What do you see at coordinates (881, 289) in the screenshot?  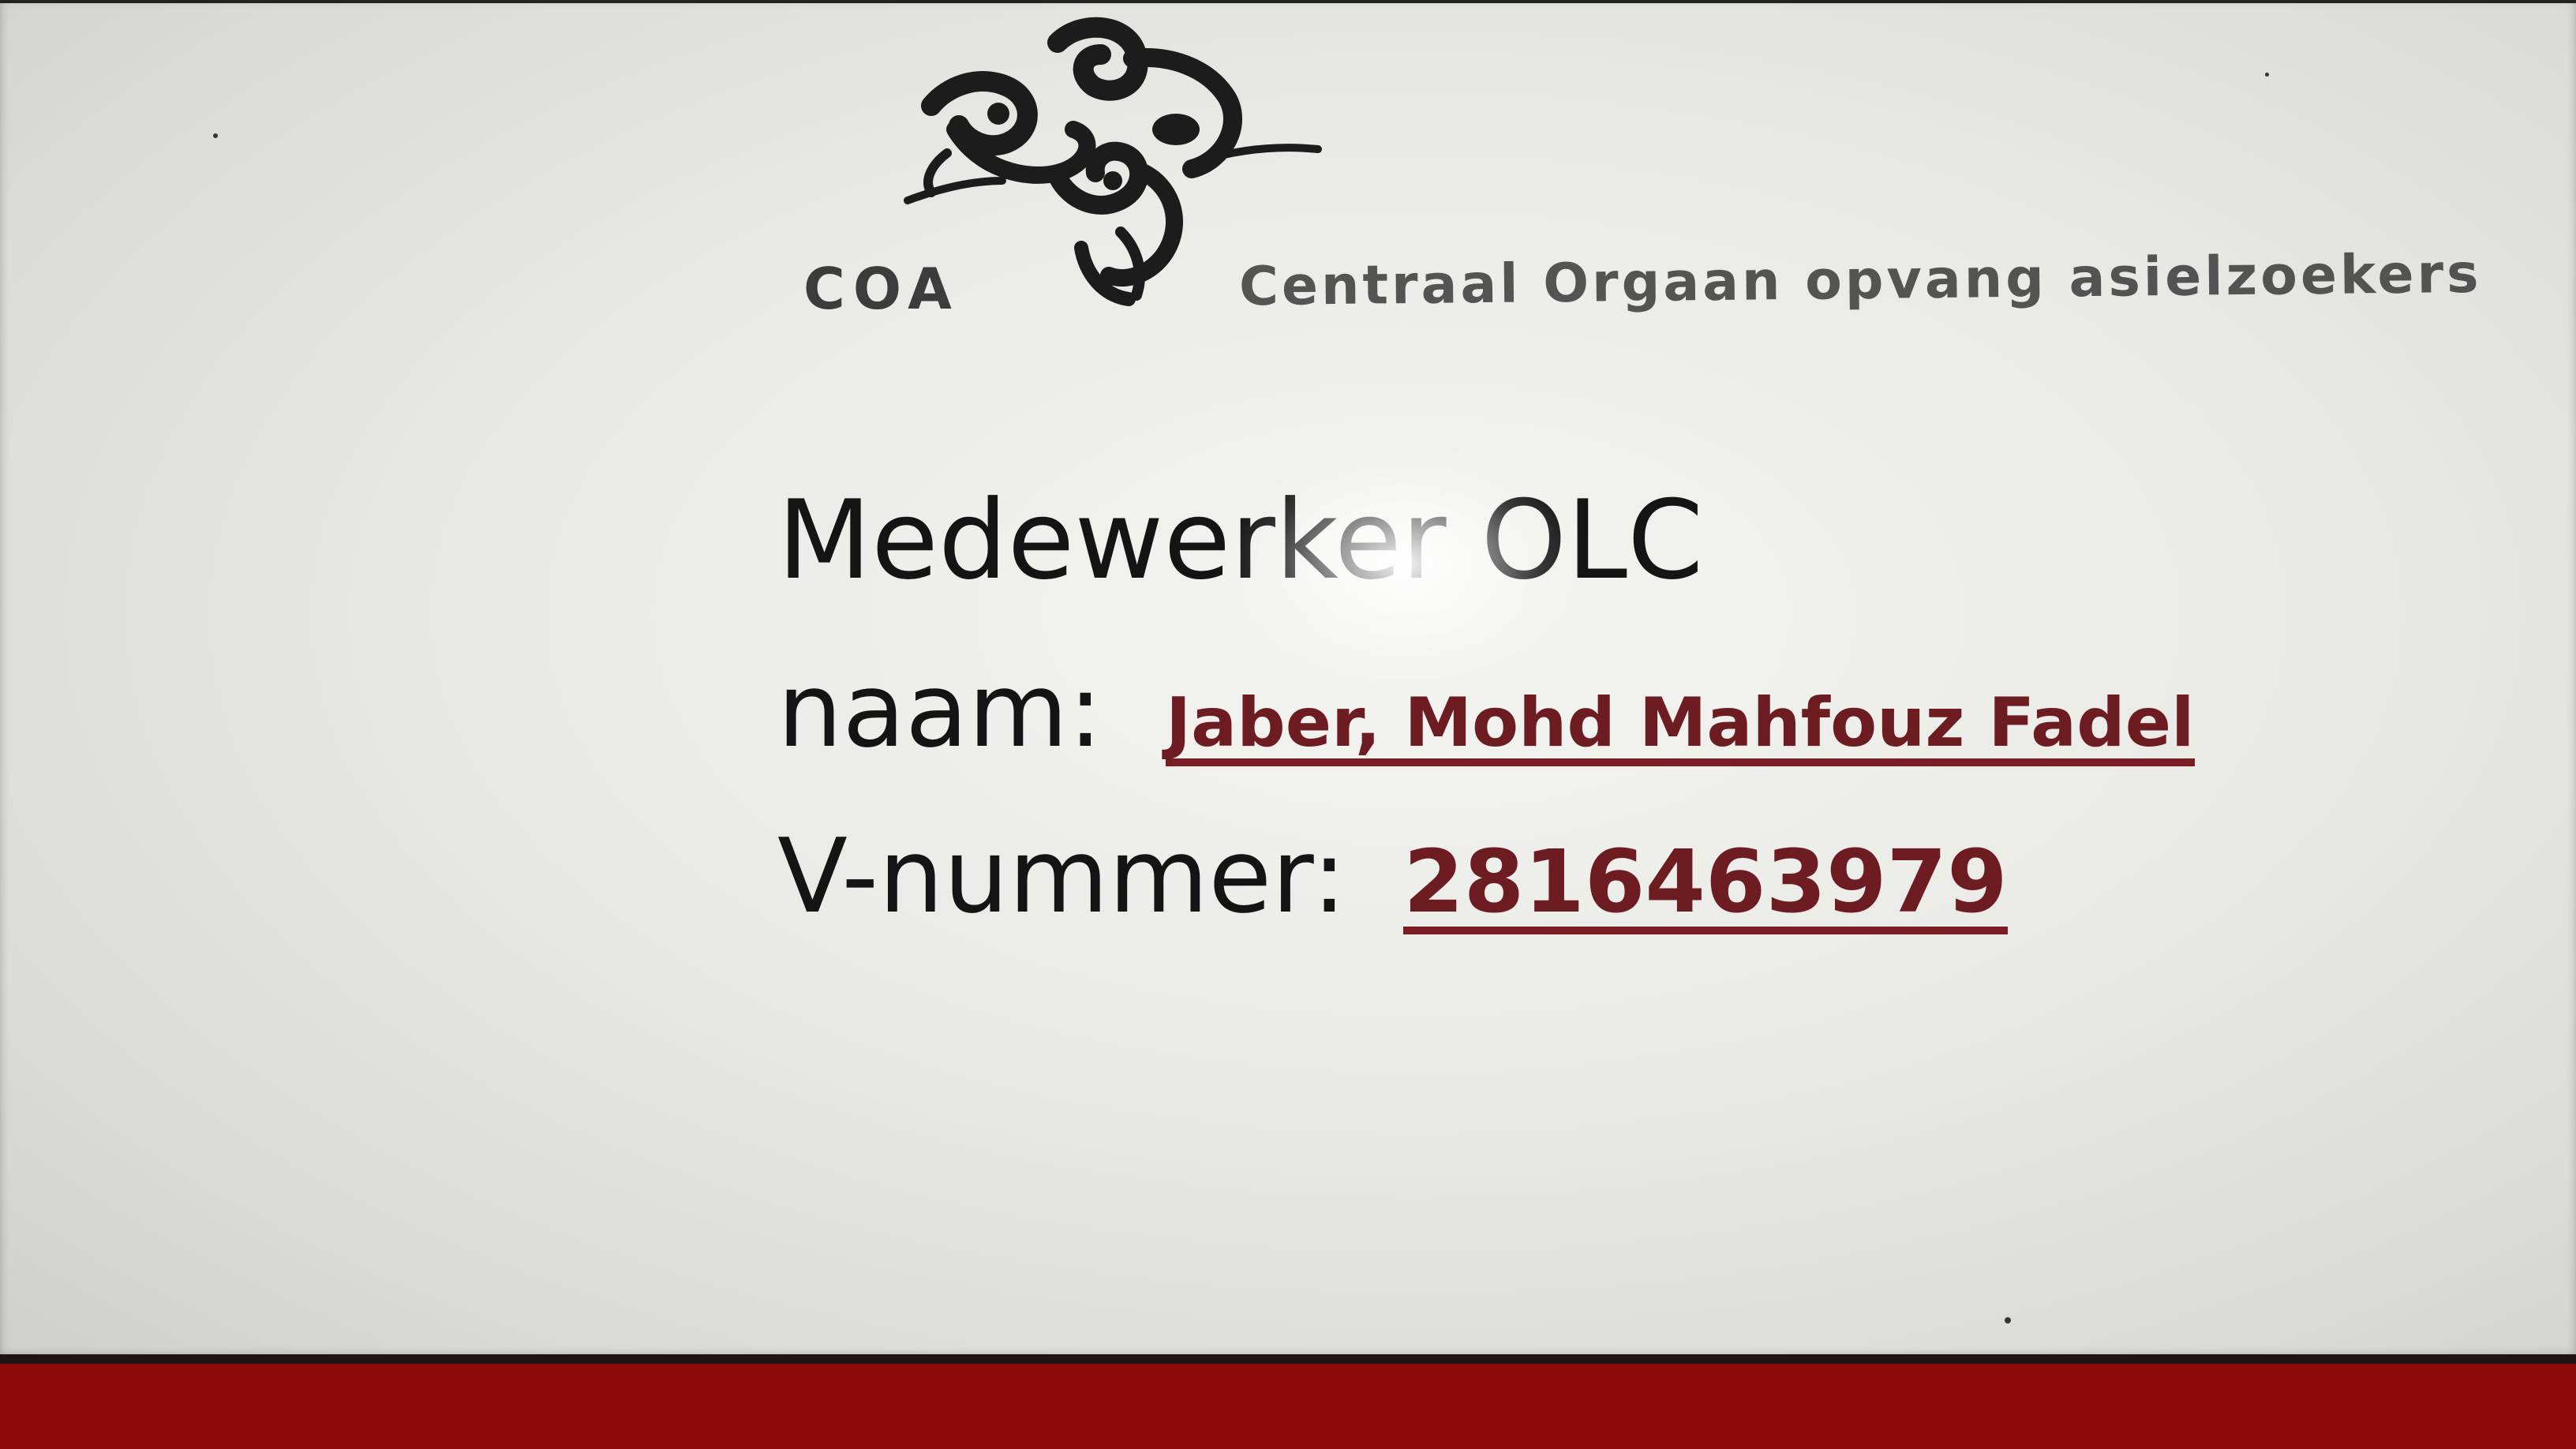 I see `coa-abbreviation: COA` at bounding box center [881, 289].